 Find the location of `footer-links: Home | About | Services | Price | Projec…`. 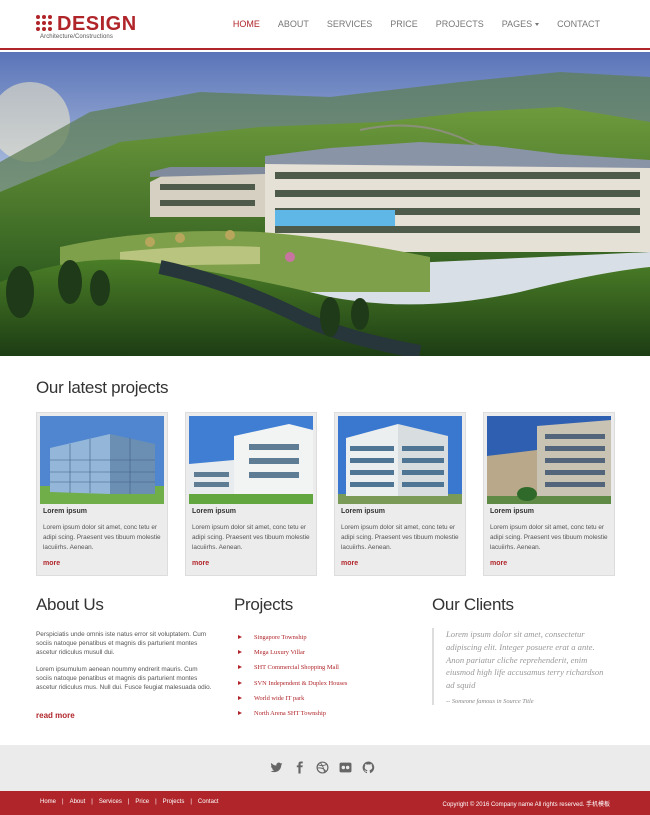

footer-links: Home | About | Services | Price | Projec… is located at coordinates (129, 802).